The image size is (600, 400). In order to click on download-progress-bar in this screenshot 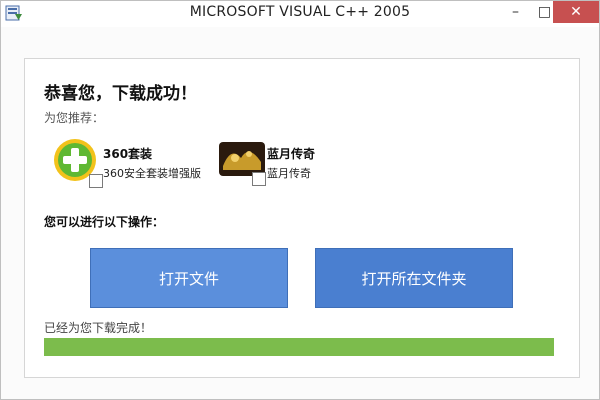, I will do `click(299, 347)`.